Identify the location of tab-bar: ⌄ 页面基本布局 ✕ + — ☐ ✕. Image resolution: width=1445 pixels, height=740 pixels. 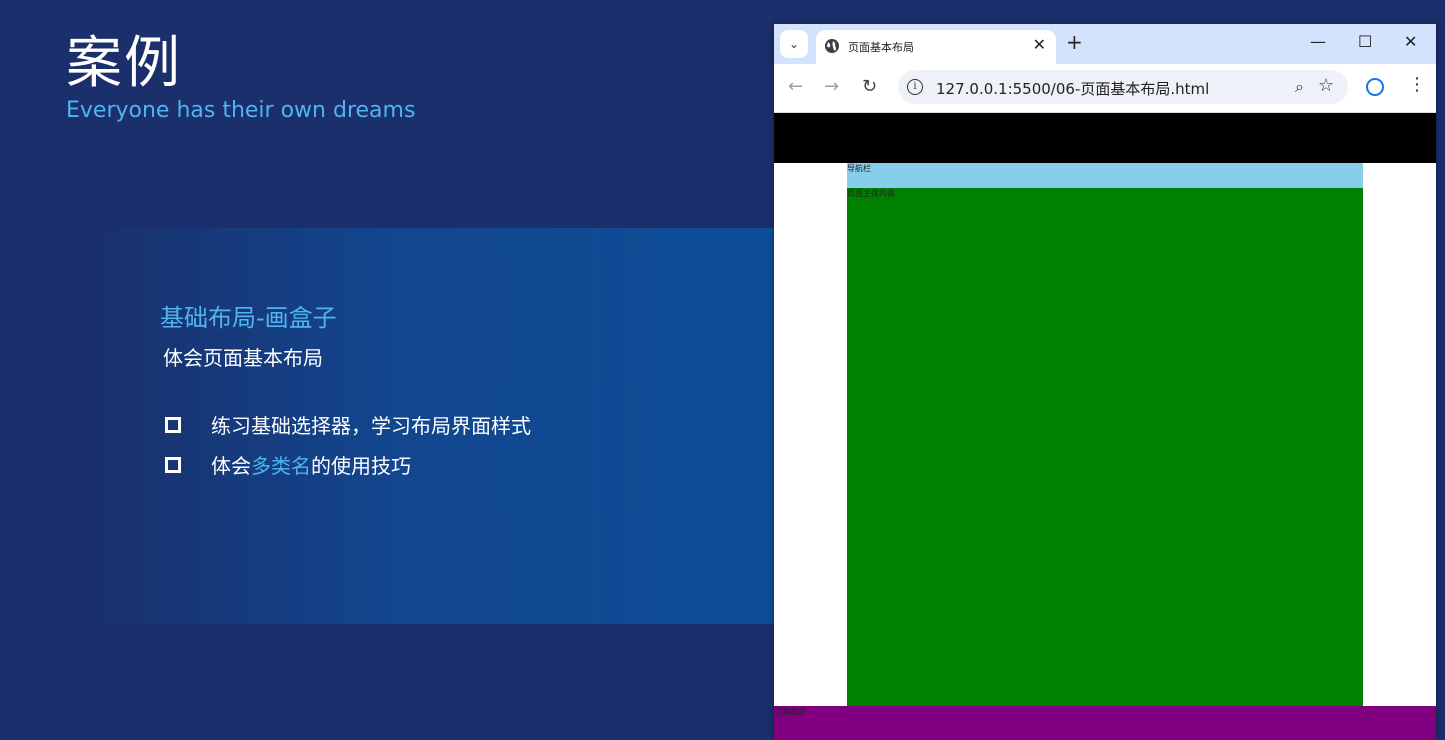
(1105, 44).